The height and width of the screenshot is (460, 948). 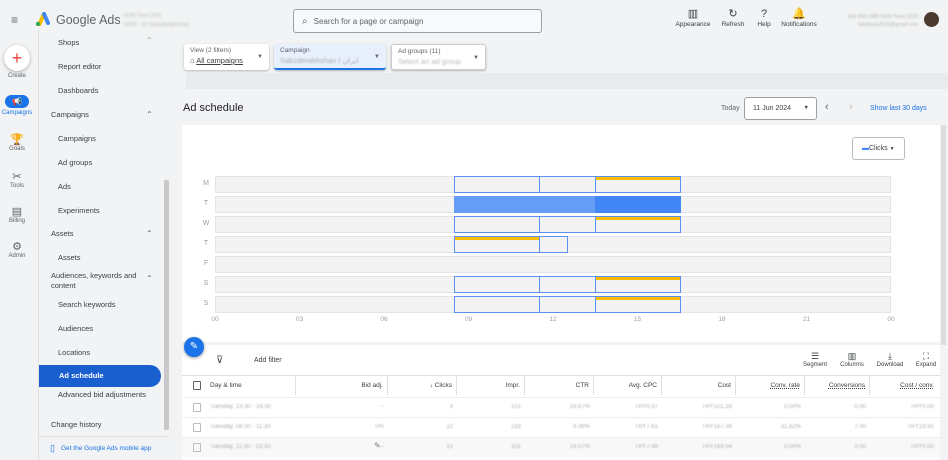 What do you see at coordinates (860, 407) in the screenshot?
I see `table-cell: 0.00` at bounding box center [860, 407].